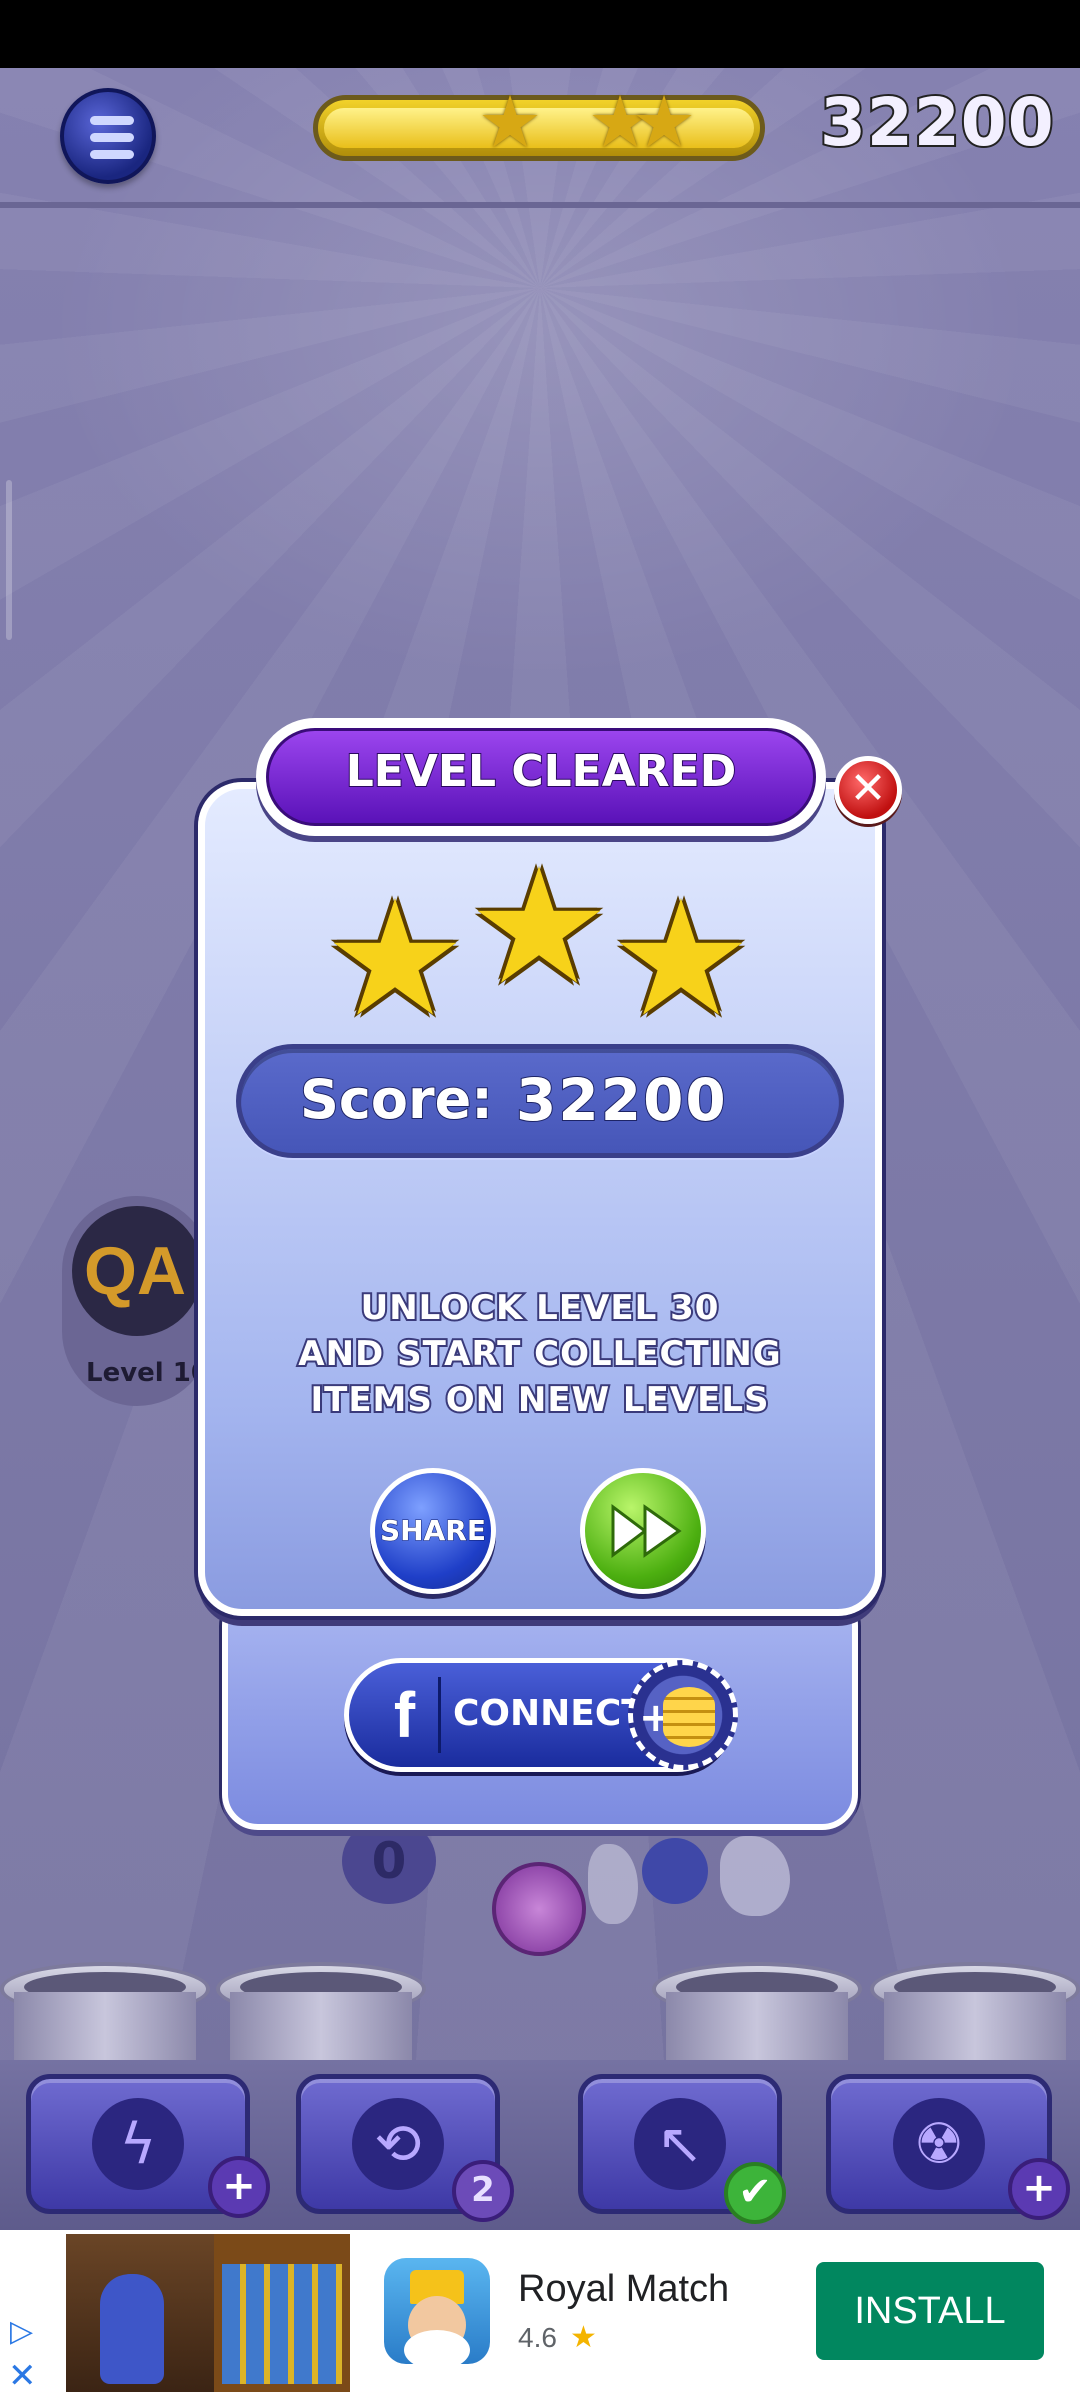 Image resolution: width=1080 pixels, height=2400 pixels. What do you see at coordinates (112, 120) in the screenshot?
I see `hamburger-menu-icon` at bounding box center [112, 120].